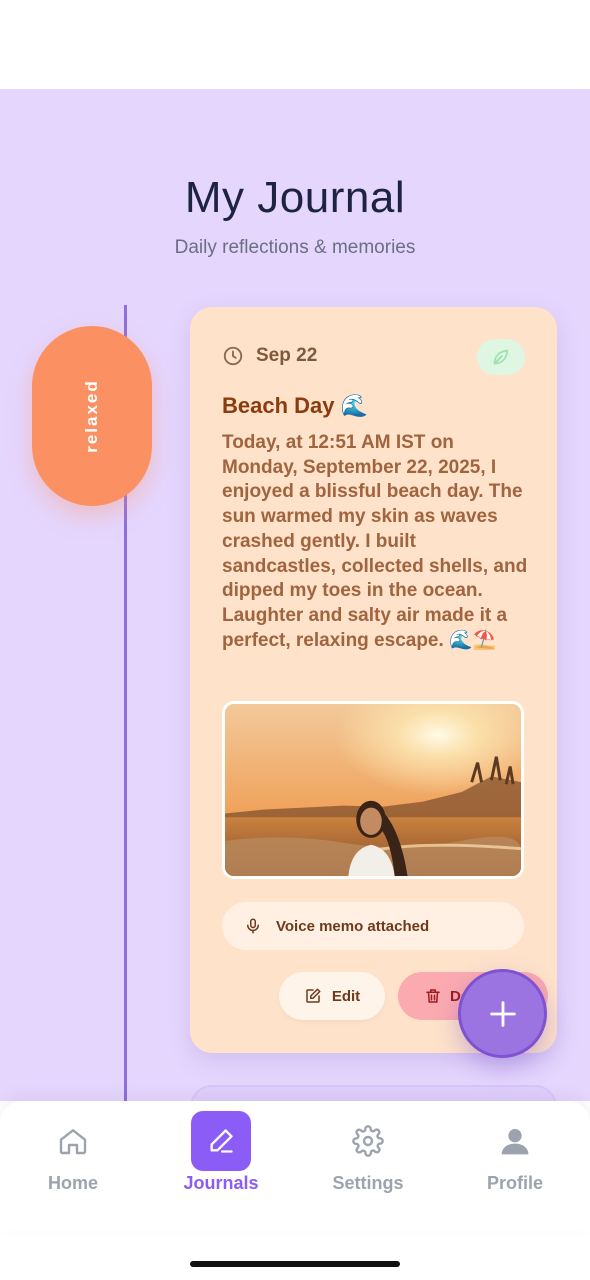 This screenshot has width=590, height=1280. I want to click on leaf-icon, so click(501, 357).